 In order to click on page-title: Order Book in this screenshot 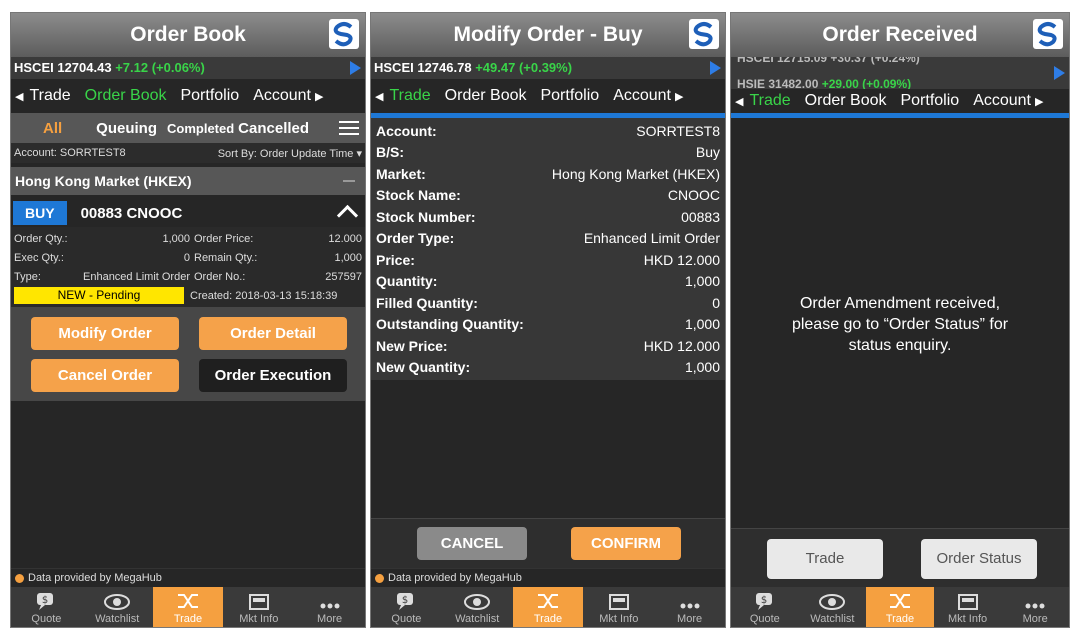, I will do `click(188, 35)`.